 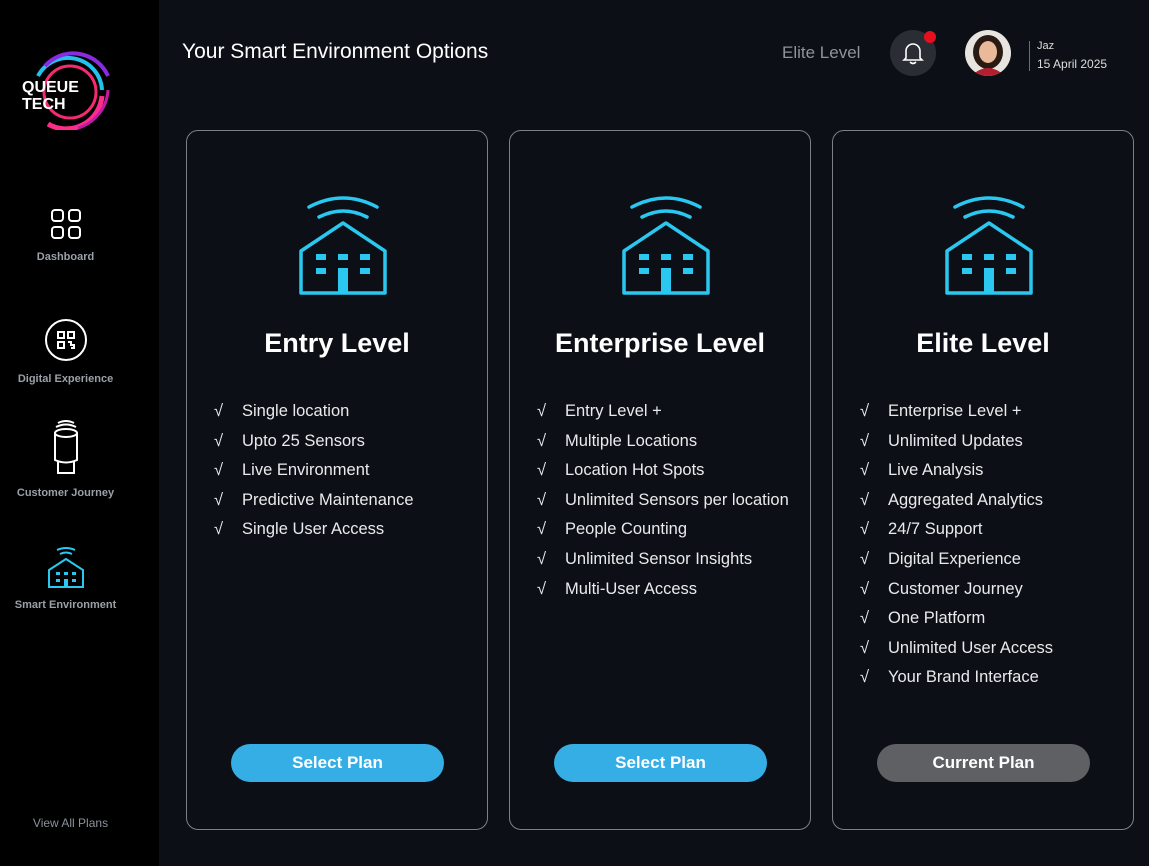 I want to click on feature-label: Single location, so click(x=296, y=411).